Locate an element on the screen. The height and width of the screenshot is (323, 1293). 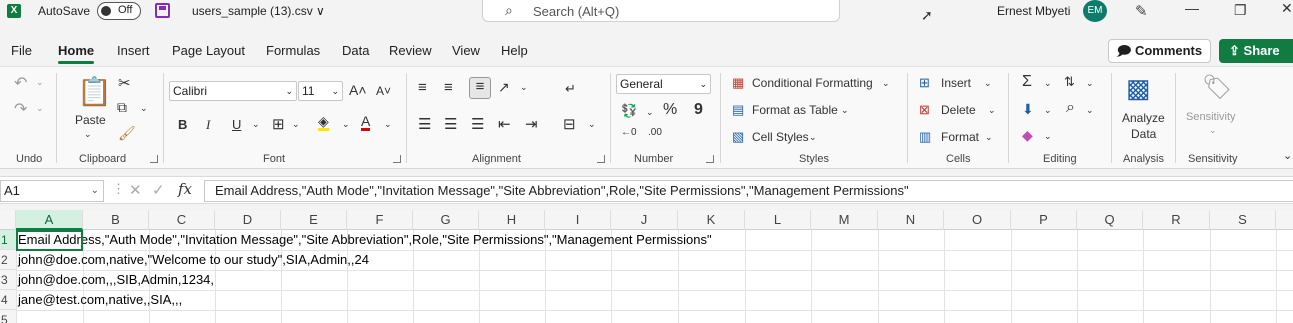
column-header: R is located at coordinates (1176, 220).